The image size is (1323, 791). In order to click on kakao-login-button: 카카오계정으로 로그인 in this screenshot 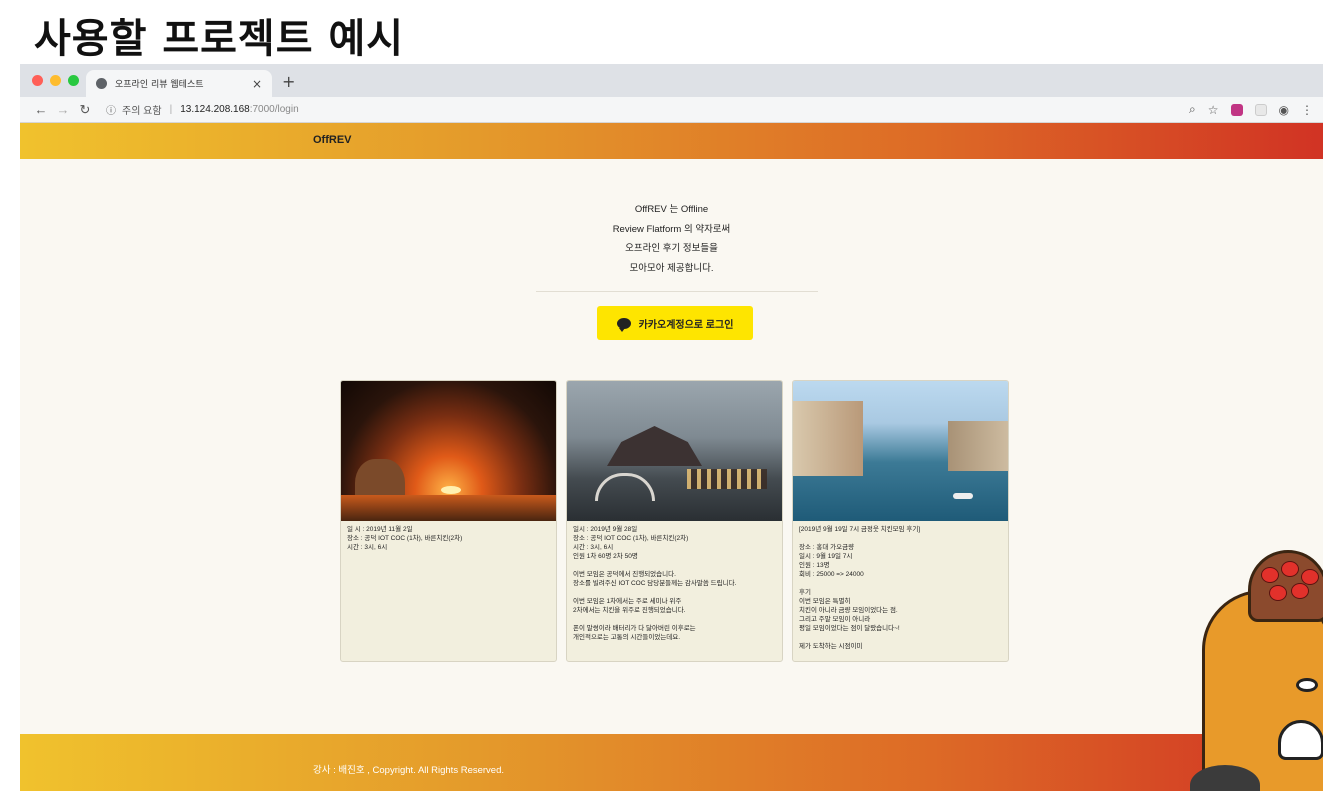, I will do `click(675, 323)`.